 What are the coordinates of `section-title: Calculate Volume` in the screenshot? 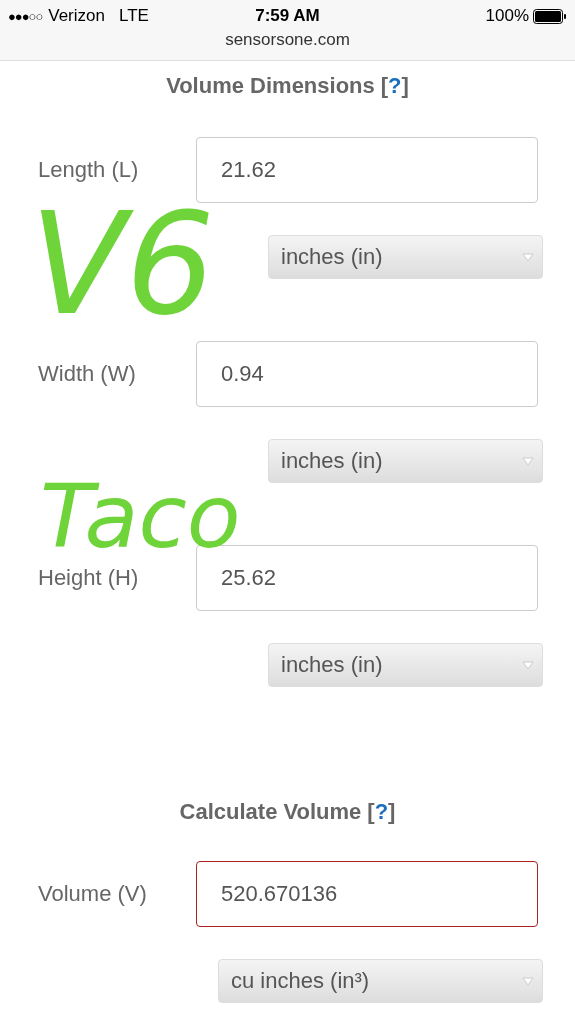 It's located at (270, 812).